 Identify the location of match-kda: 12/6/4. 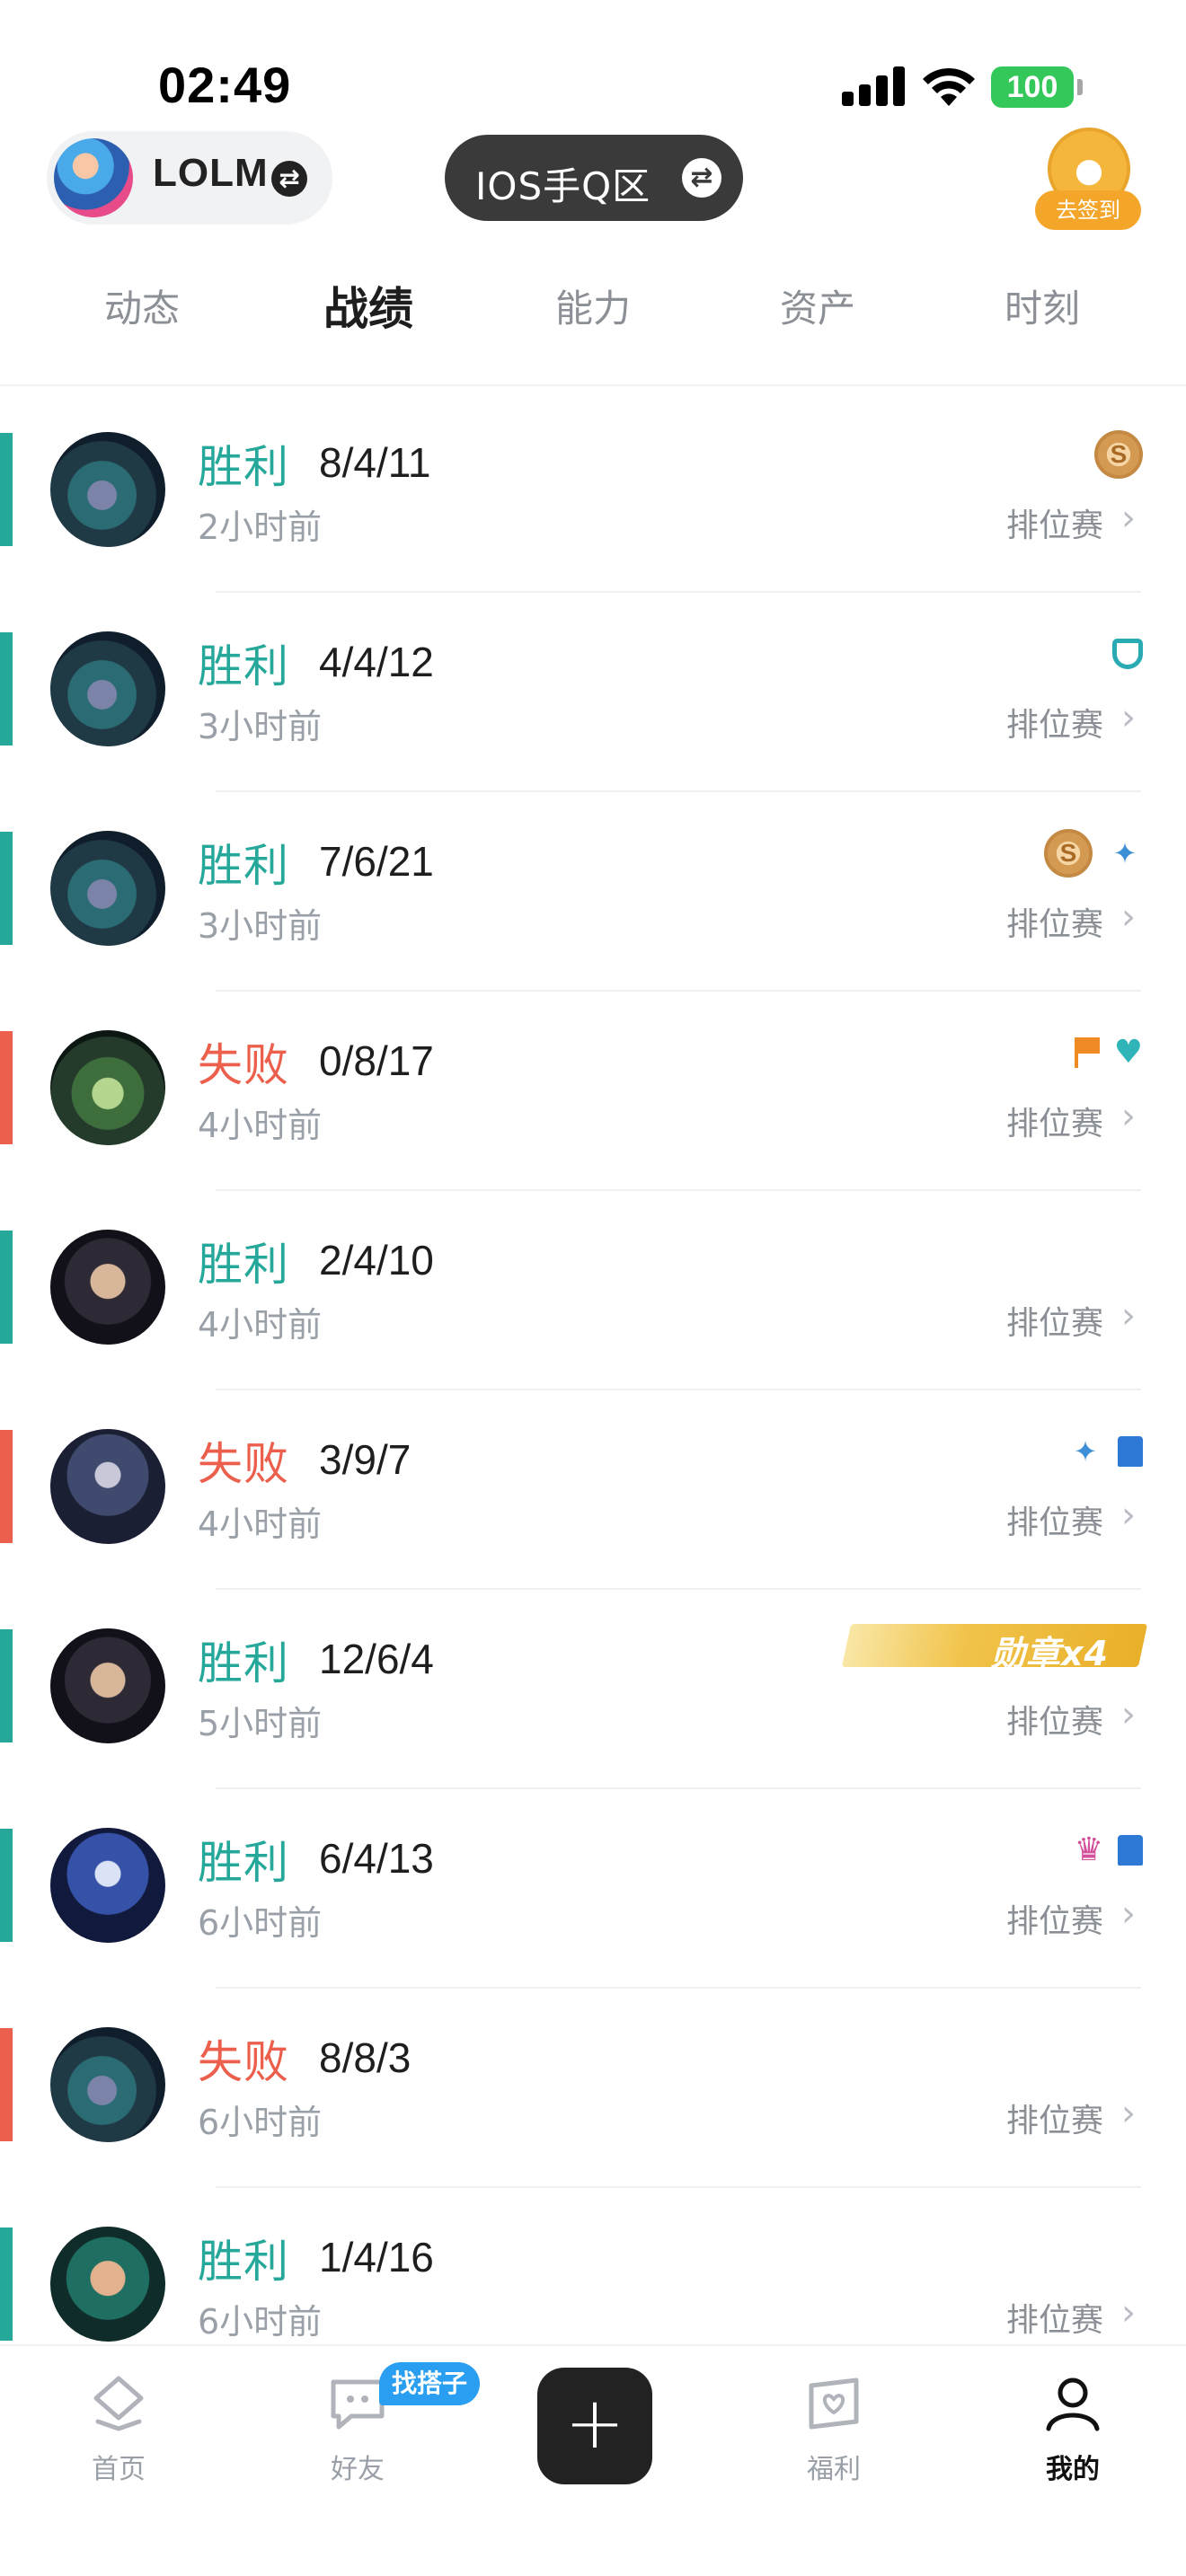
(376, 1659).